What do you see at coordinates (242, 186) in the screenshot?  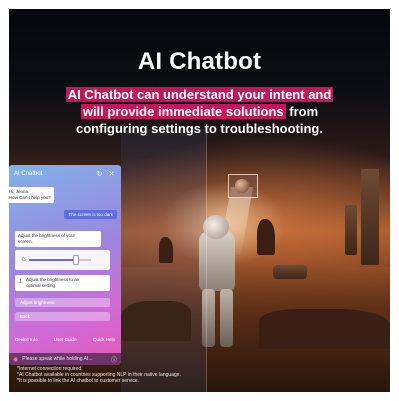 I see `planet-icon` at bounding box center [242, 186].